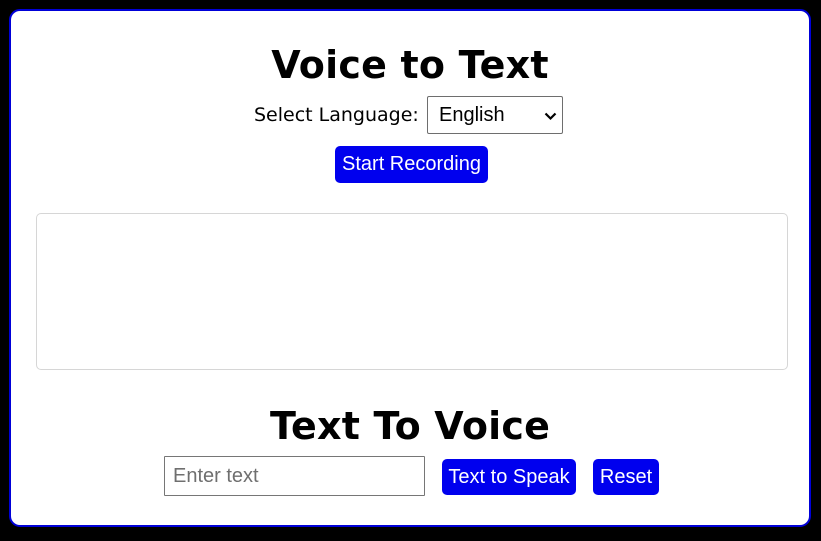  I want to click on language-label: Select Language:, so click(336, 115).